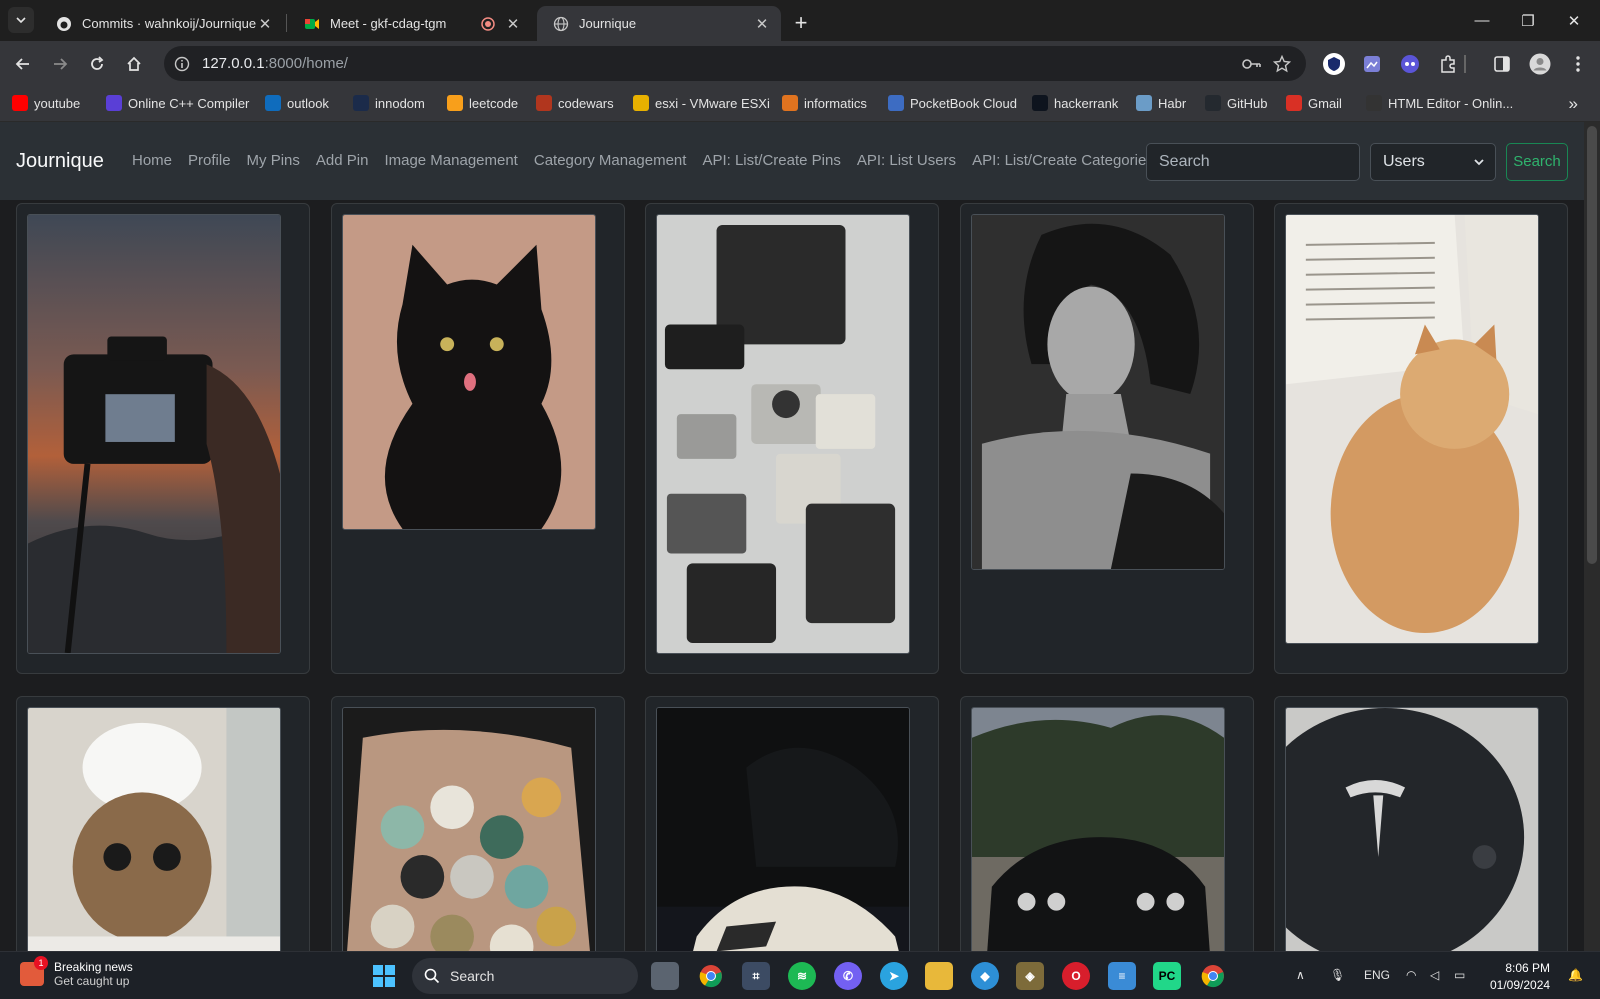 The image size is (1600, 999). What do you see at coordinates (1372, 64) in the screenshot?
I see `extension-picture-icon` at bounding box center [1372, 64].